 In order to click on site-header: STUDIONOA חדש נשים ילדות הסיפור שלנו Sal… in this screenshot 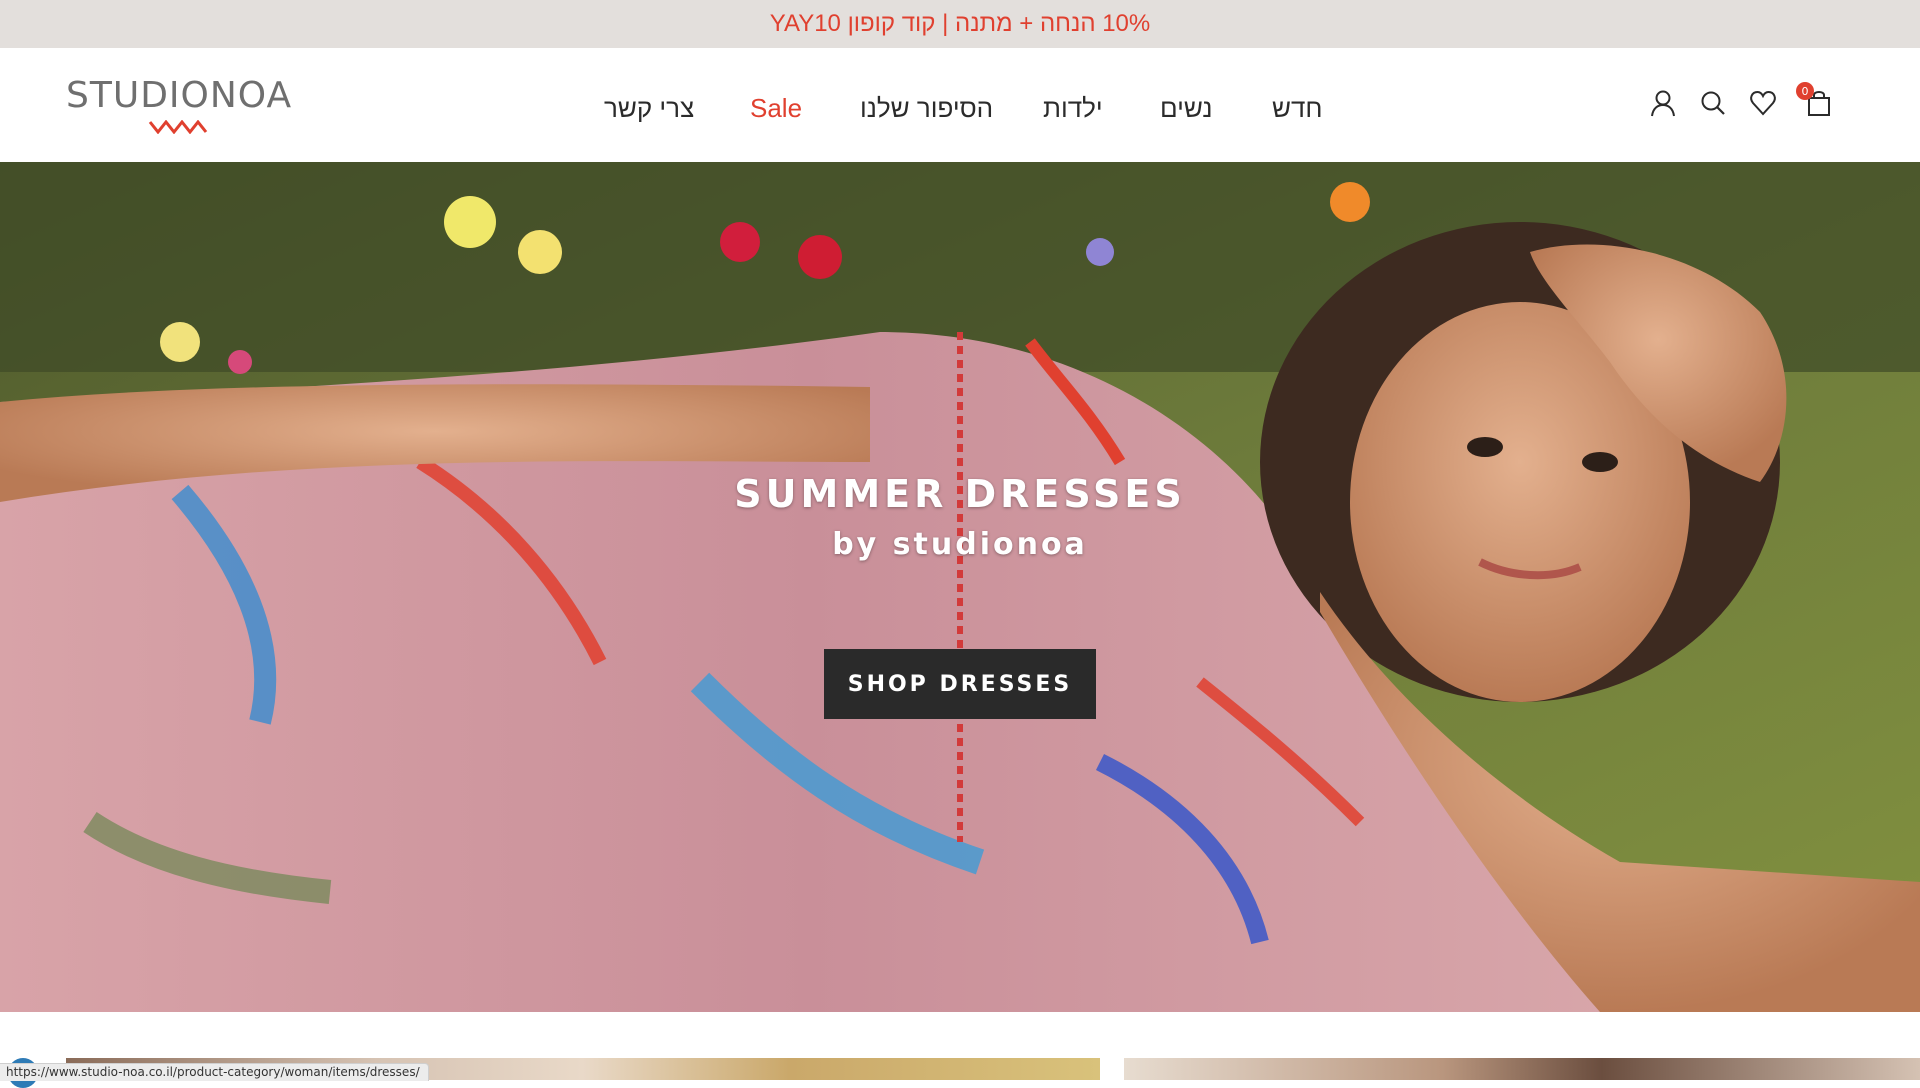, I will do `click(960, 105)`.